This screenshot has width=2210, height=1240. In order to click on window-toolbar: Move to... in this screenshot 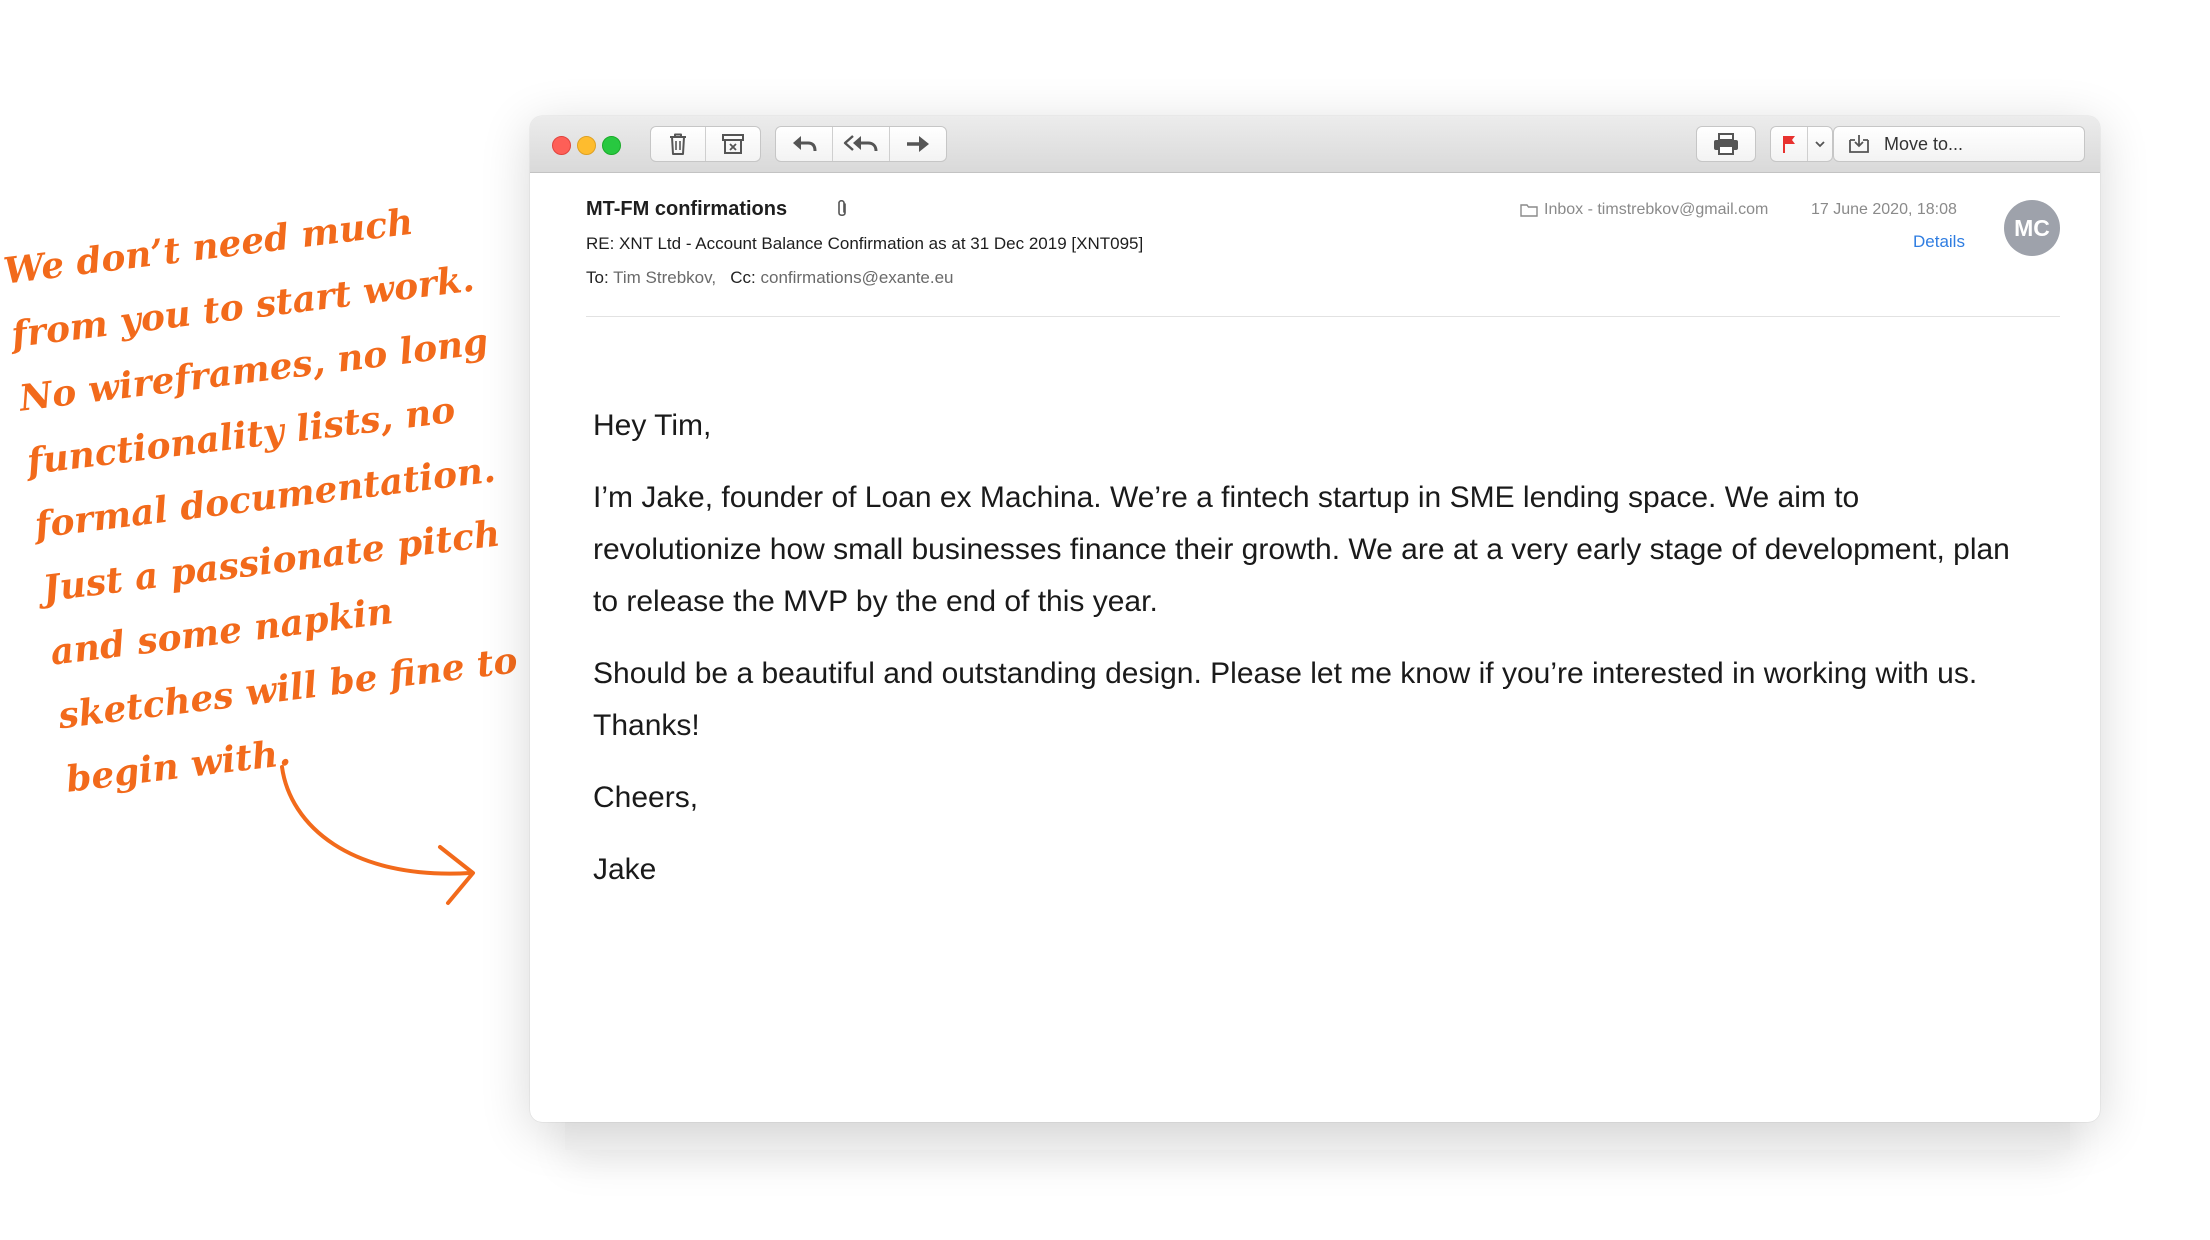, I will do `click(1315, 144)`.